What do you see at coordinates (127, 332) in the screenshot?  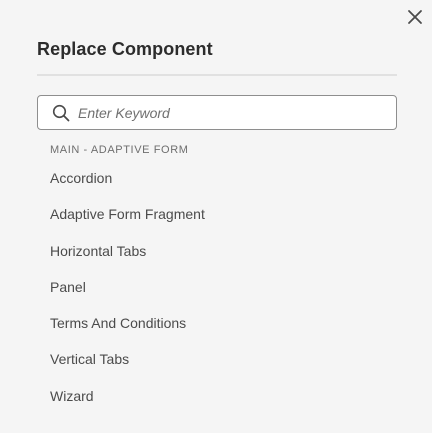 I see `component-item-terms-and-conditions: Terms And Conditions` at bounding box center [127, 332].